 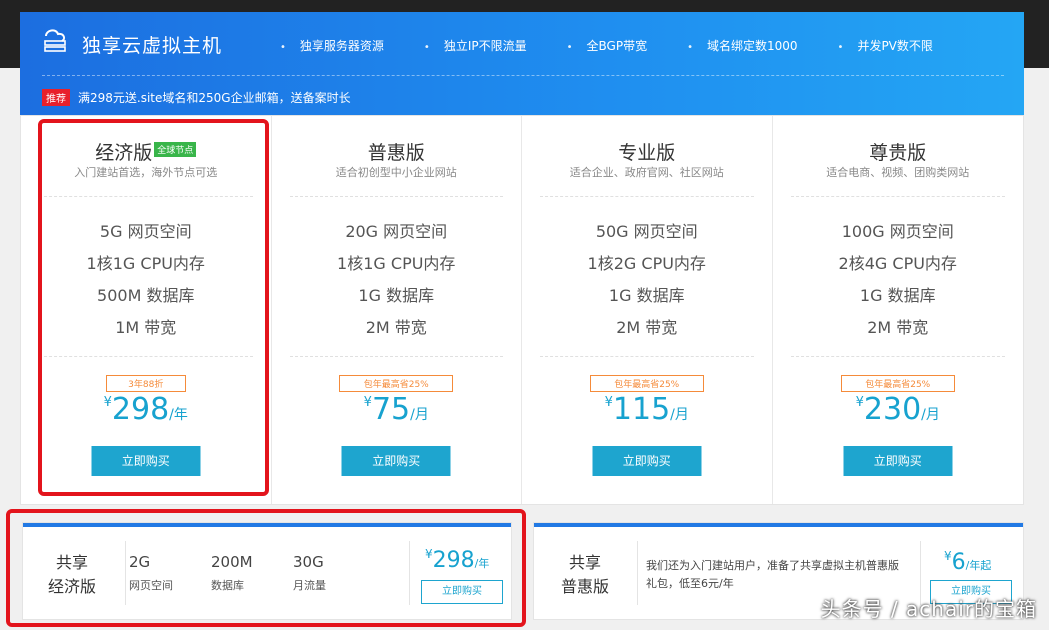 What do you see at coordinates (968, 562) in the screenshot?
I see `card-price: ¥6/年起` at bounding box center [968, 562].